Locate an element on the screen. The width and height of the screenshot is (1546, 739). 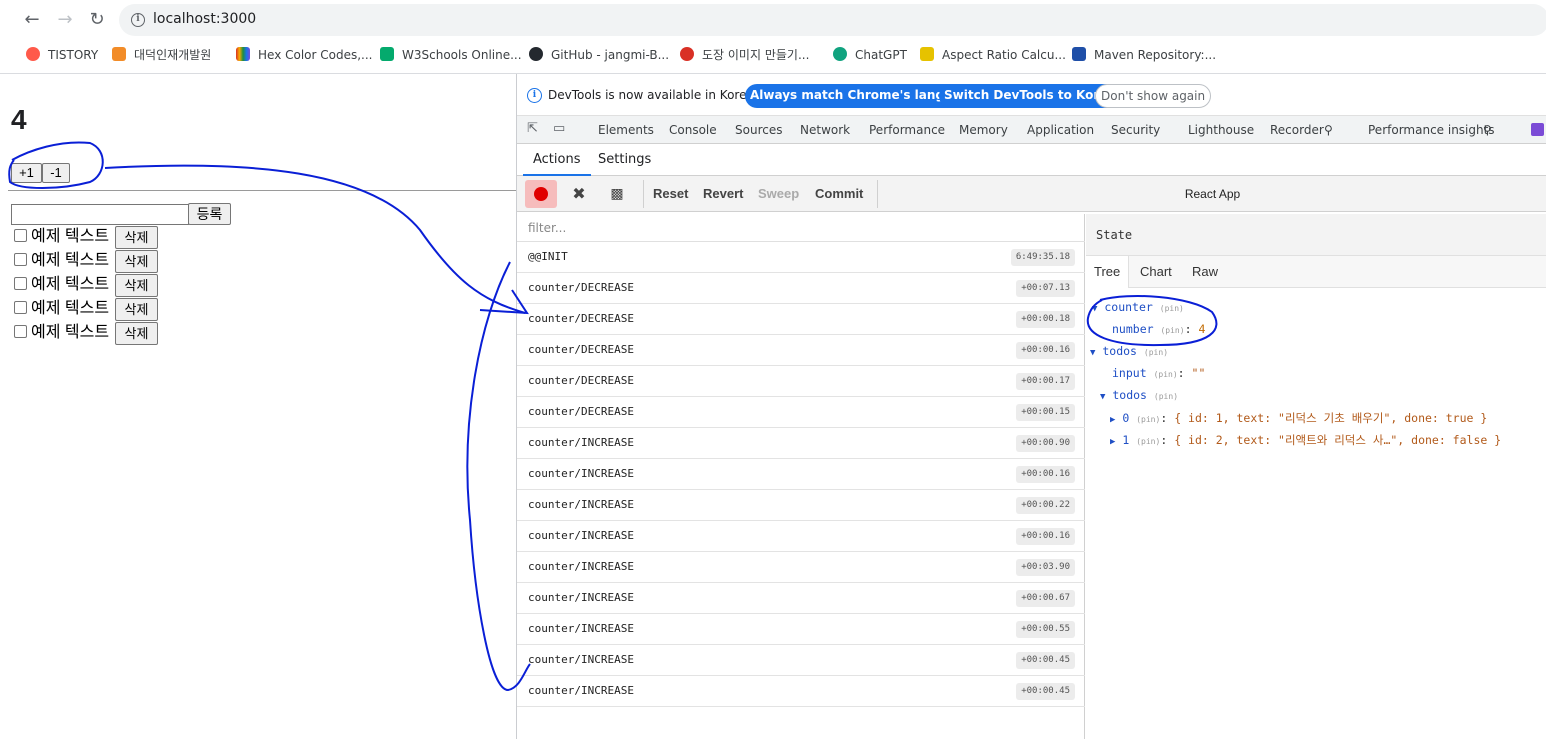
sweep-button: Sweep is located at coordinates (778, 194).